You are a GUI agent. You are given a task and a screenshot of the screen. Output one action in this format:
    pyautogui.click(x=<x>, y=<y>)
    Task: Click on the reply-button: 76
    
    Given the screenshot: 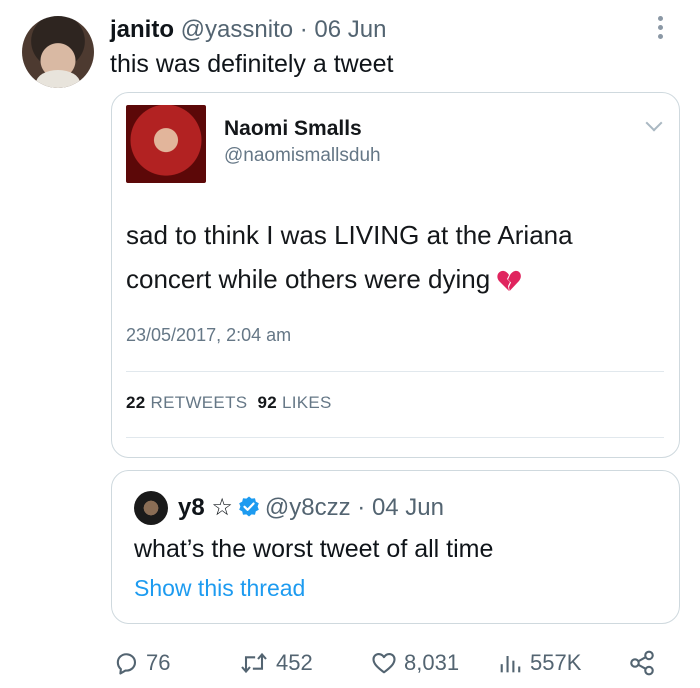 What is the action you would take?
    pyautogui.click(x=141, y=663)
    